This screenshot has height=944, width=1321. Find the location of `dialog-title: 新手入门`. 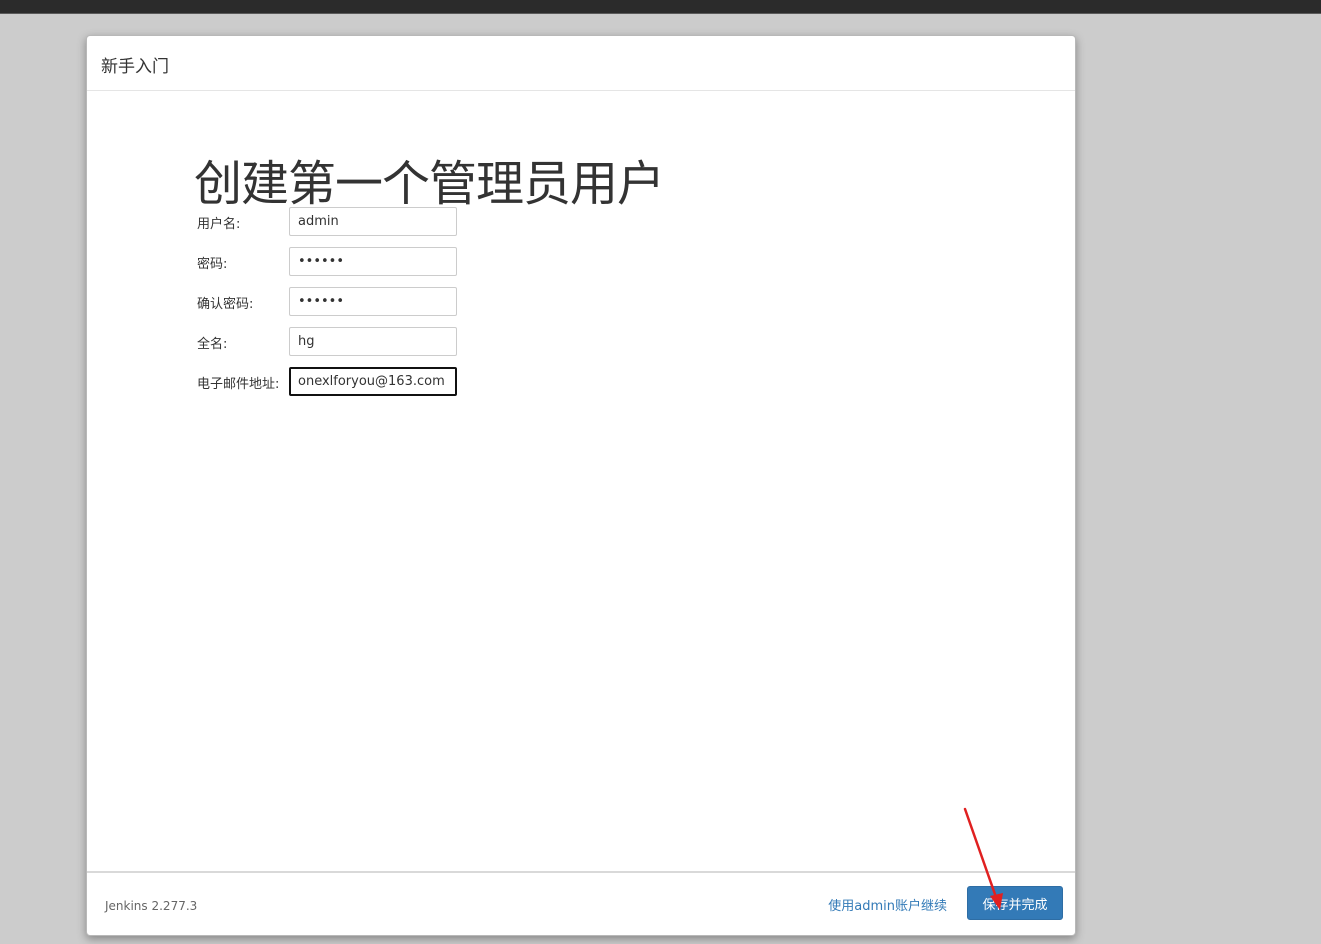

dialog-title: 新手入门 is located at coordinates (135, 67).